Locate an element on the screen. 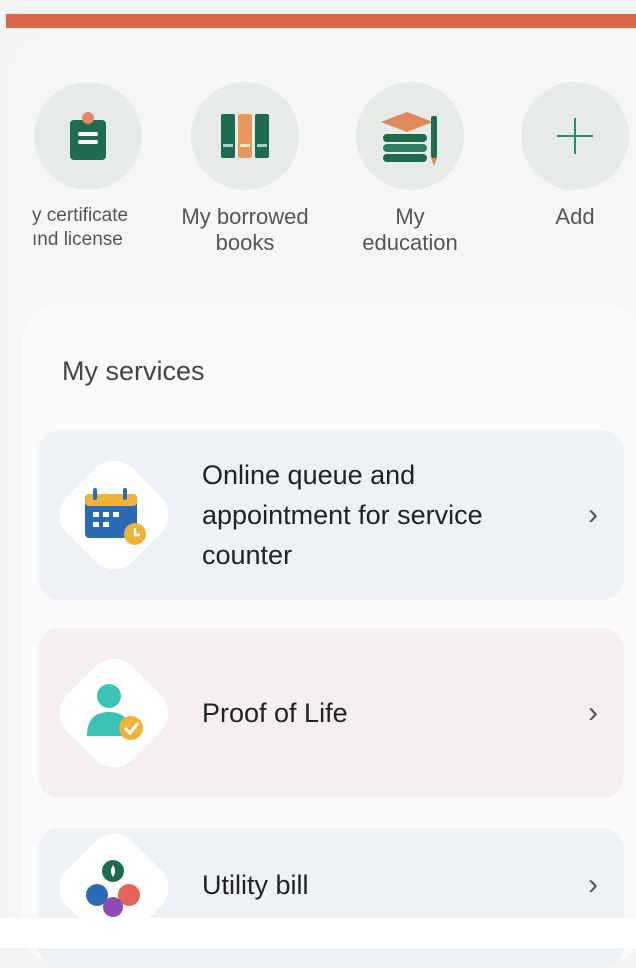  education-icon is located at coordinates (410, 136).